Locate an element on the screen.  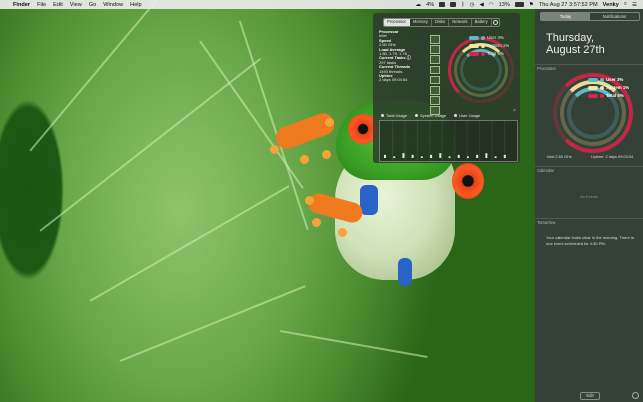
info-icon is located at coordinates (635, 395).